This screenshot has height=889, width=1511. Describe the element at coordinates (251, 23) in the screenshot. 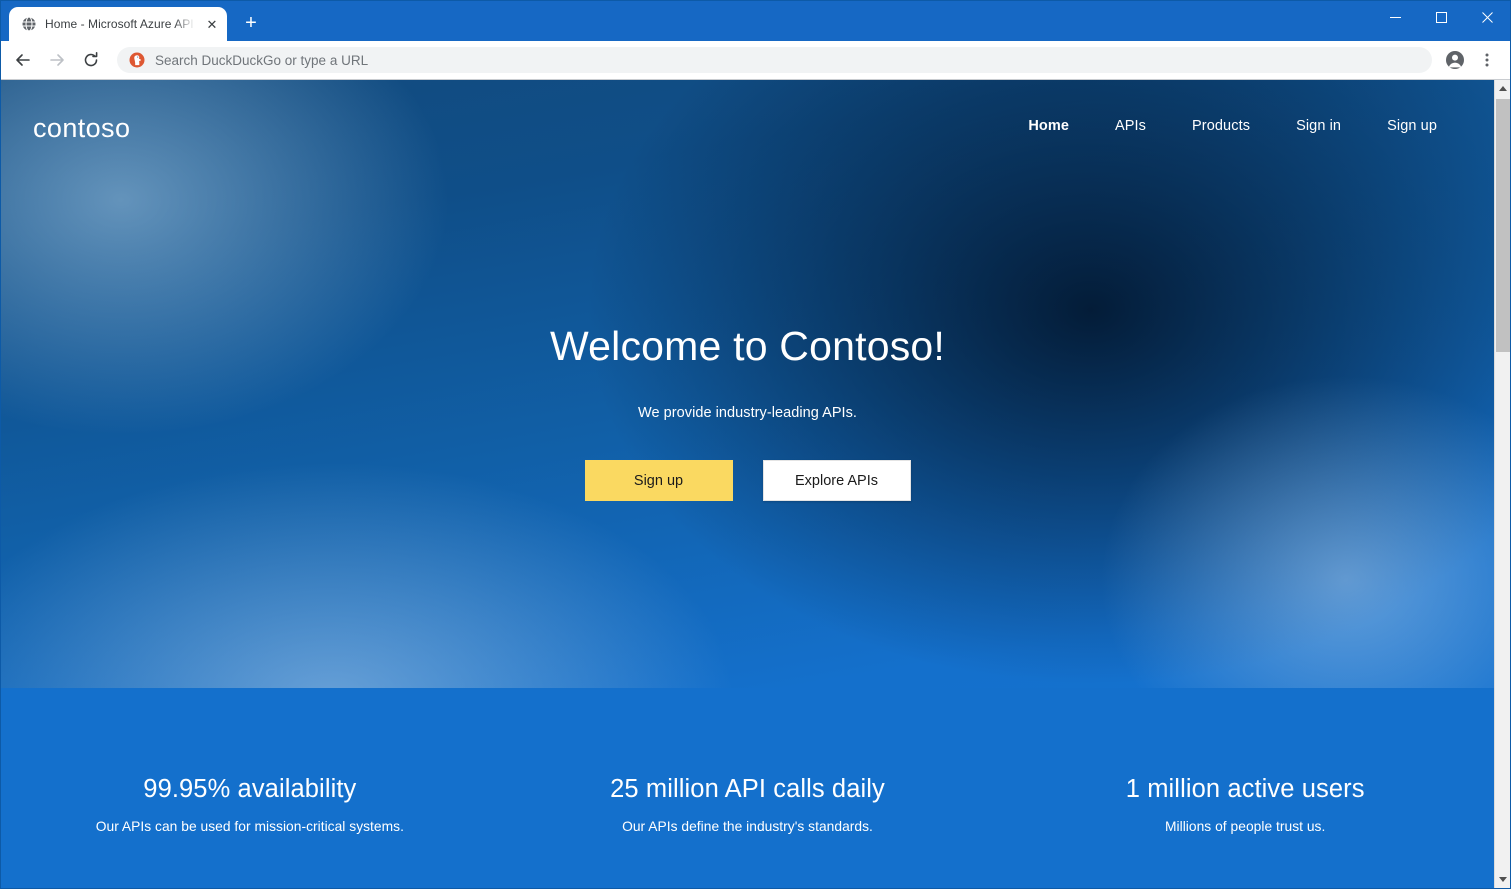

I see `new-tab-button: +` at that location.